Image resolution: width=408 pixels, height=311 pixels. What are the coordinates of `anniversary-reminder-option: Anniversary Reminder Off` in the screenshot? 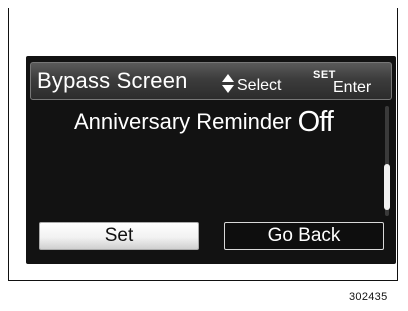 It's located at (204, 122).